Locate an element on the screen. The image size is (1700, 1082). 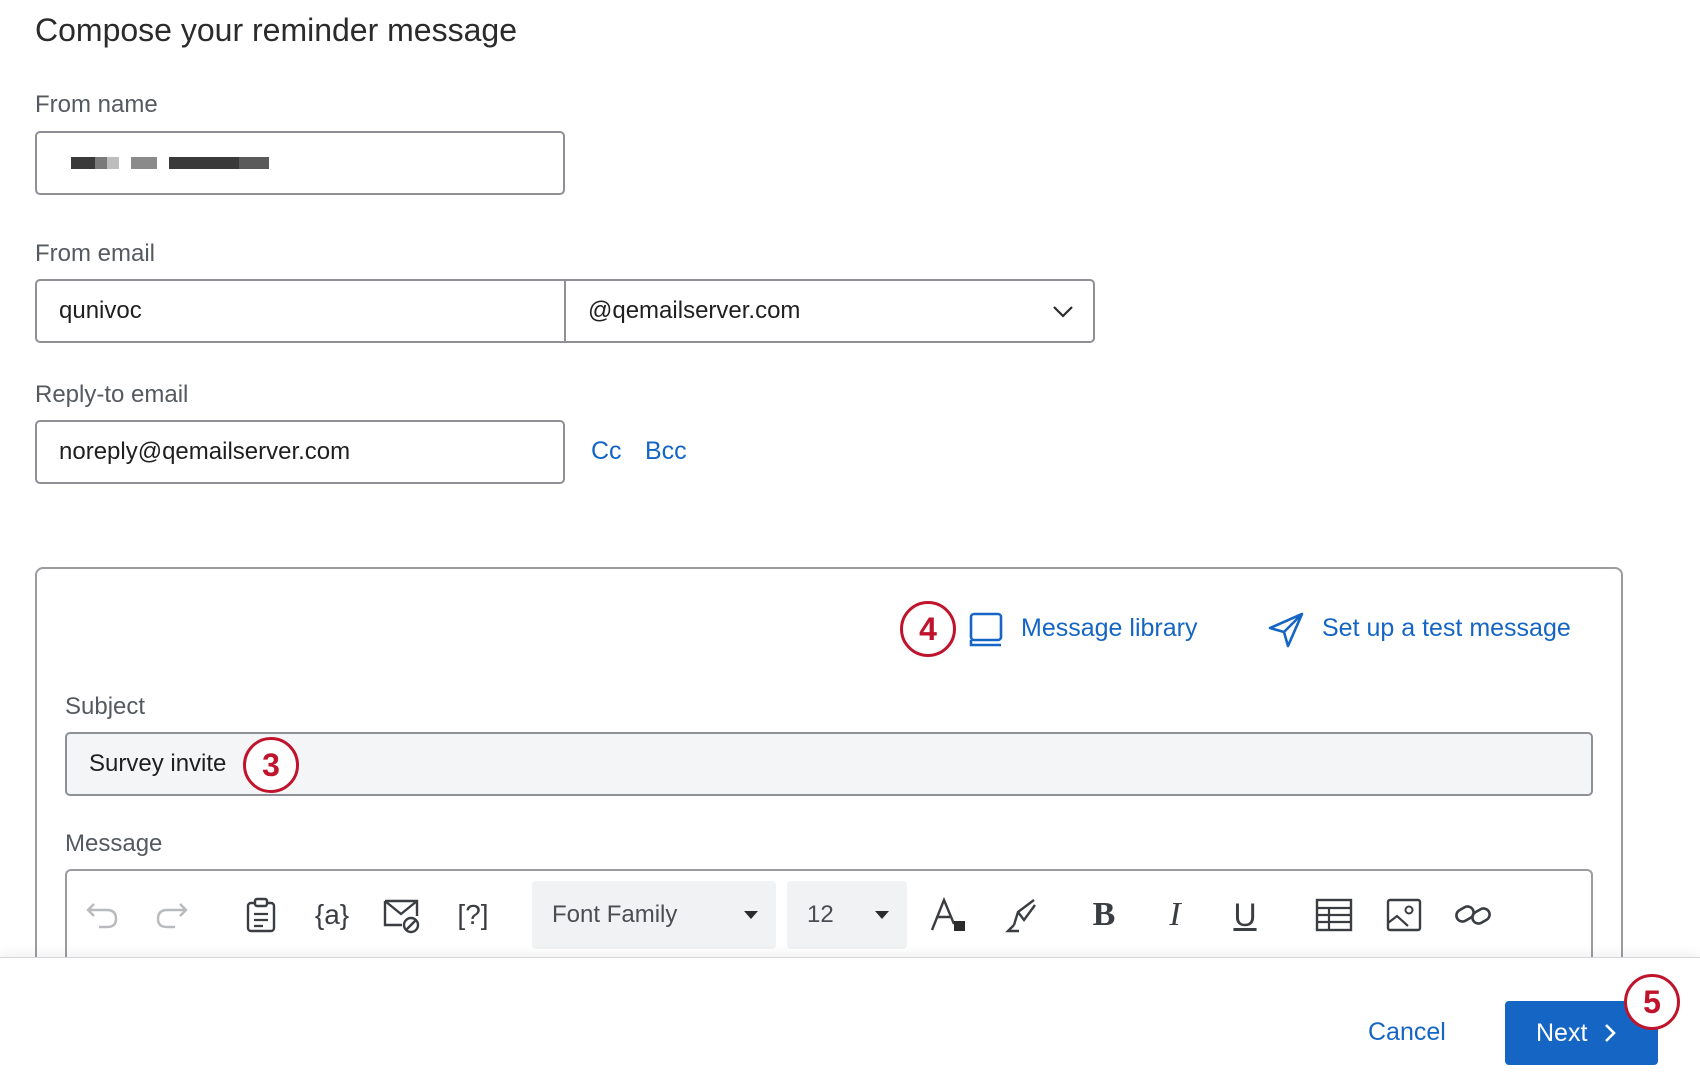
highlighter-icon is located at coordinates (1022, 915).